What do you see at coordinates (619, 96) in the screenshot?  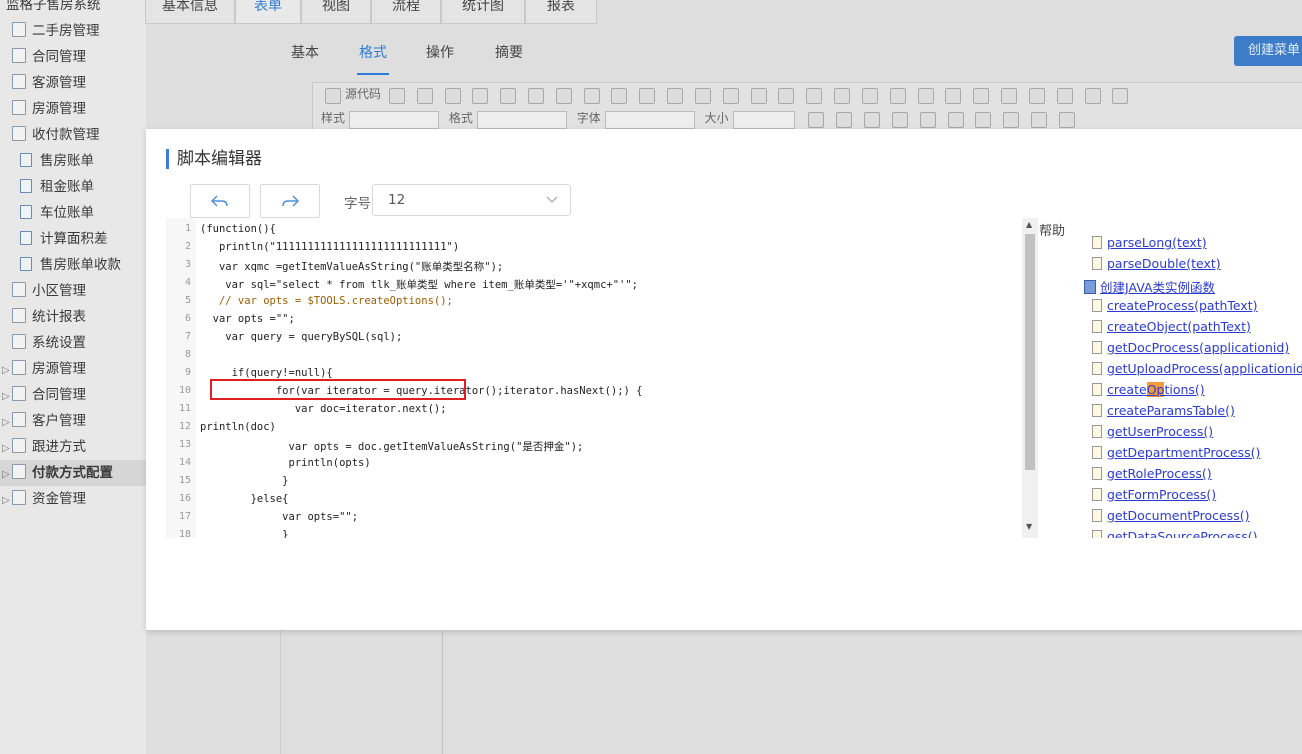 I see `spellcheck-icon` at bounding box center [619, 96].